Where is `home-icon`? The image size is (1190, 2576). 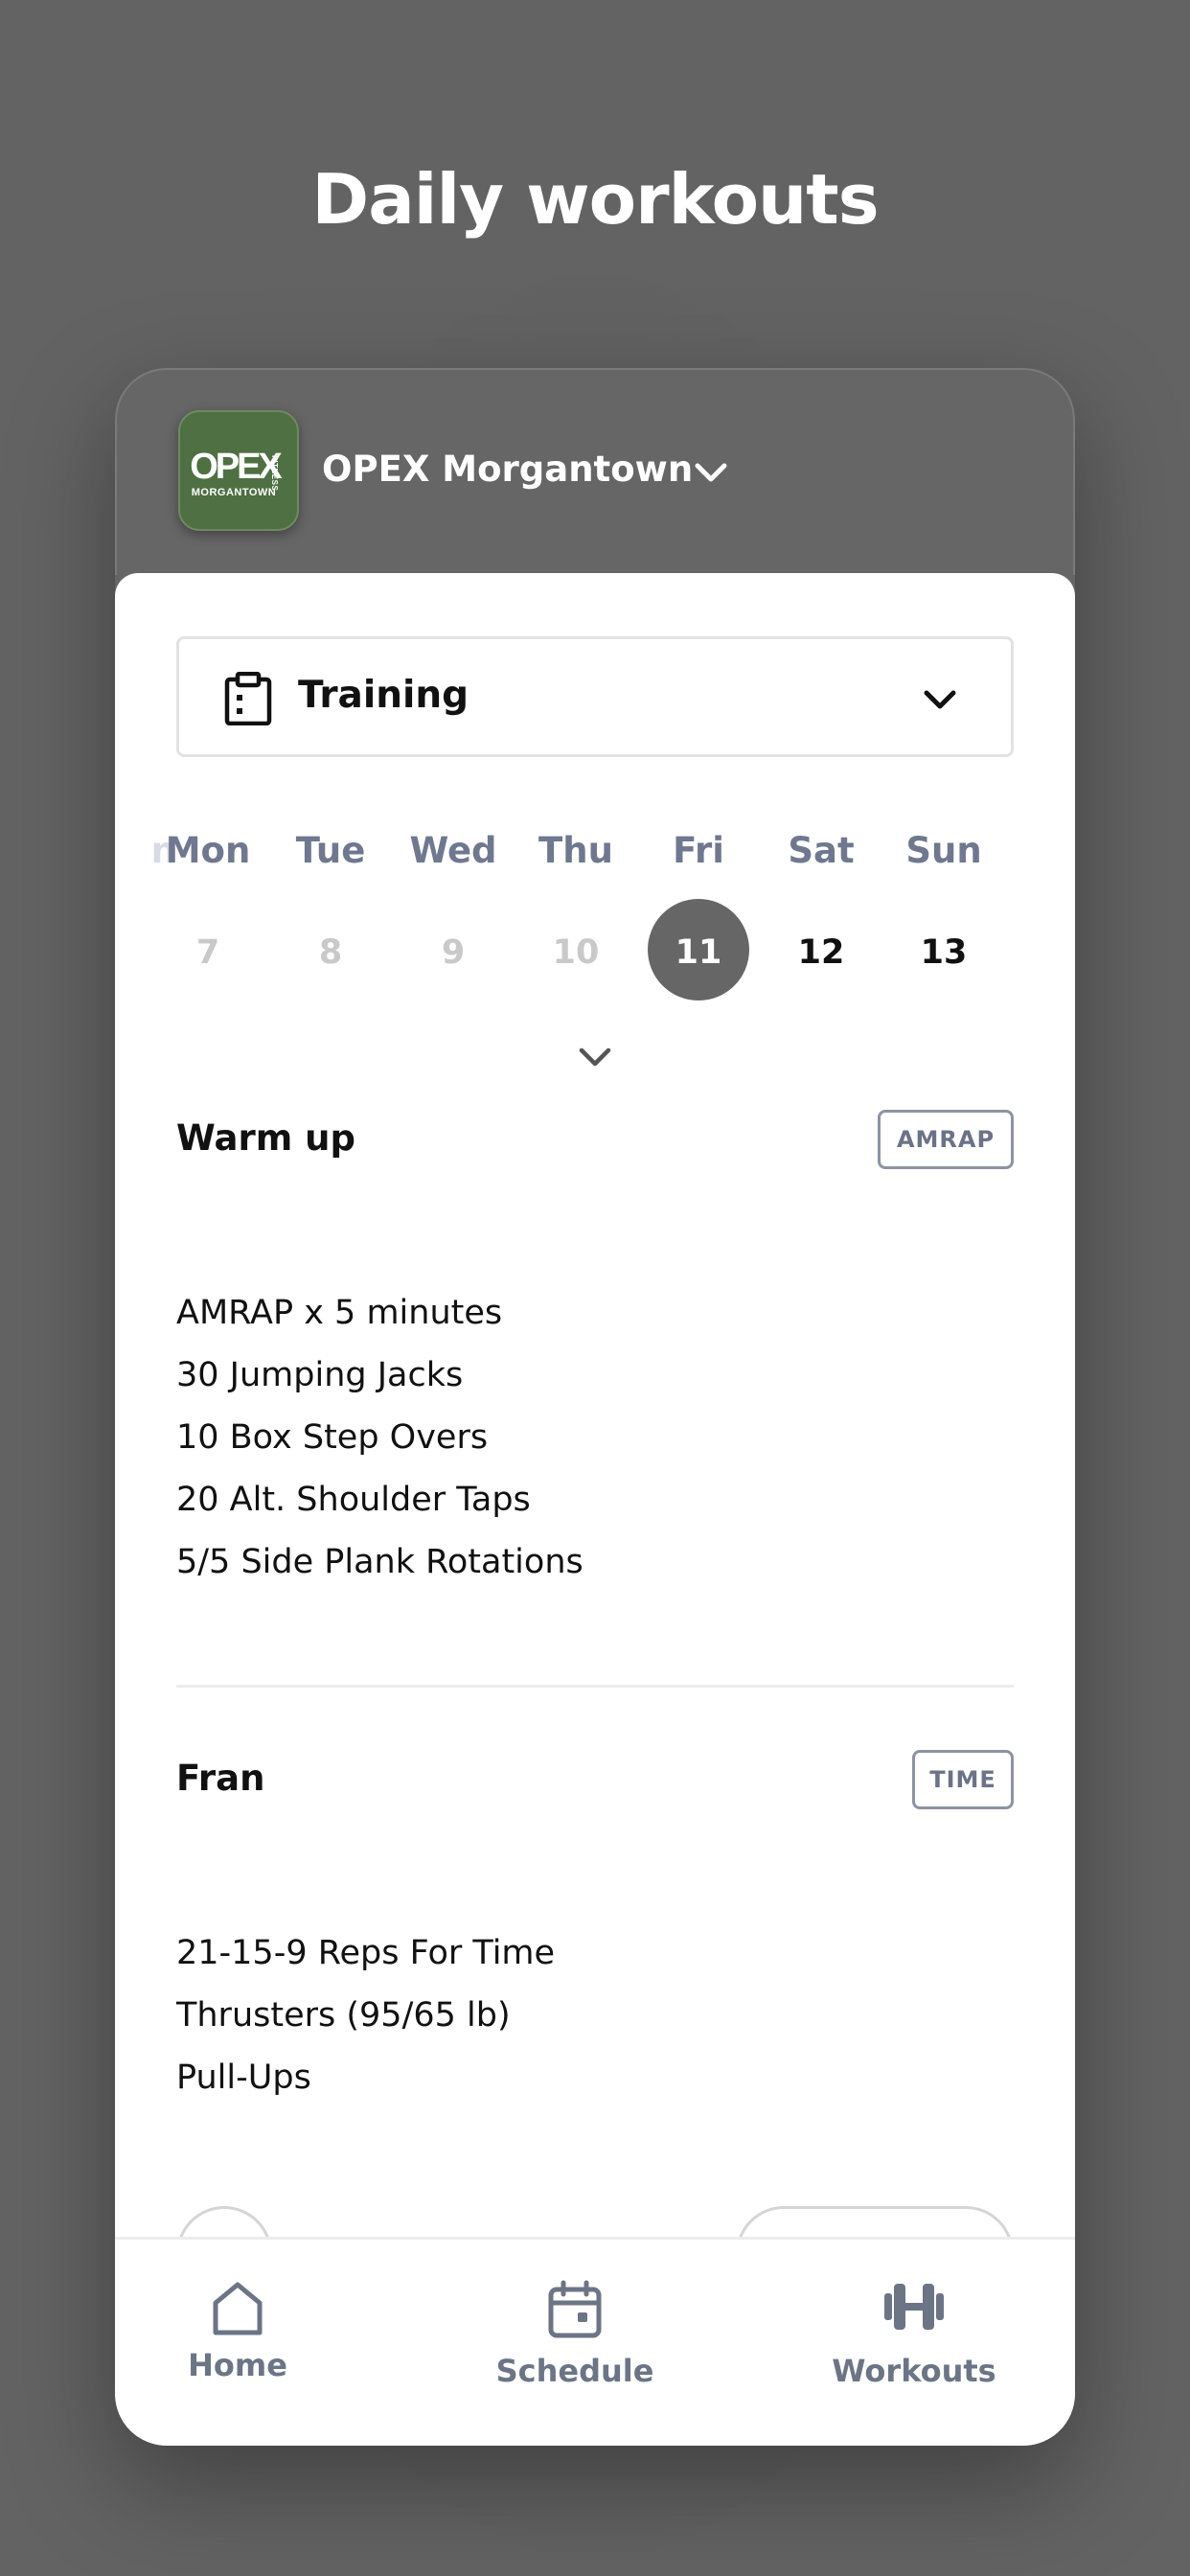 home-icon is located at coordinates (238, 2308).